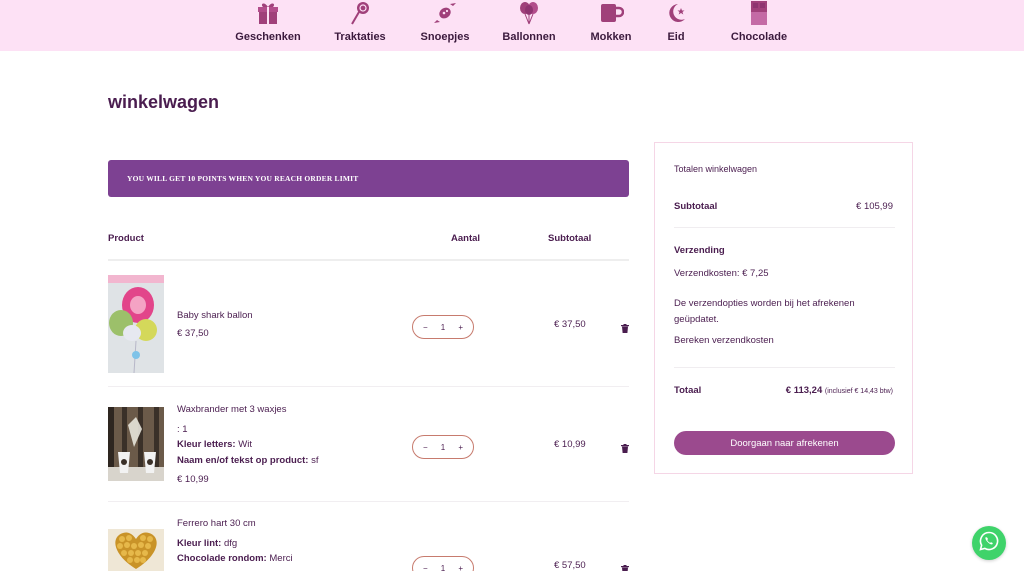 The image size is (1024, 571). I want to click on item-meta-line: : 1, so click(182, 429).